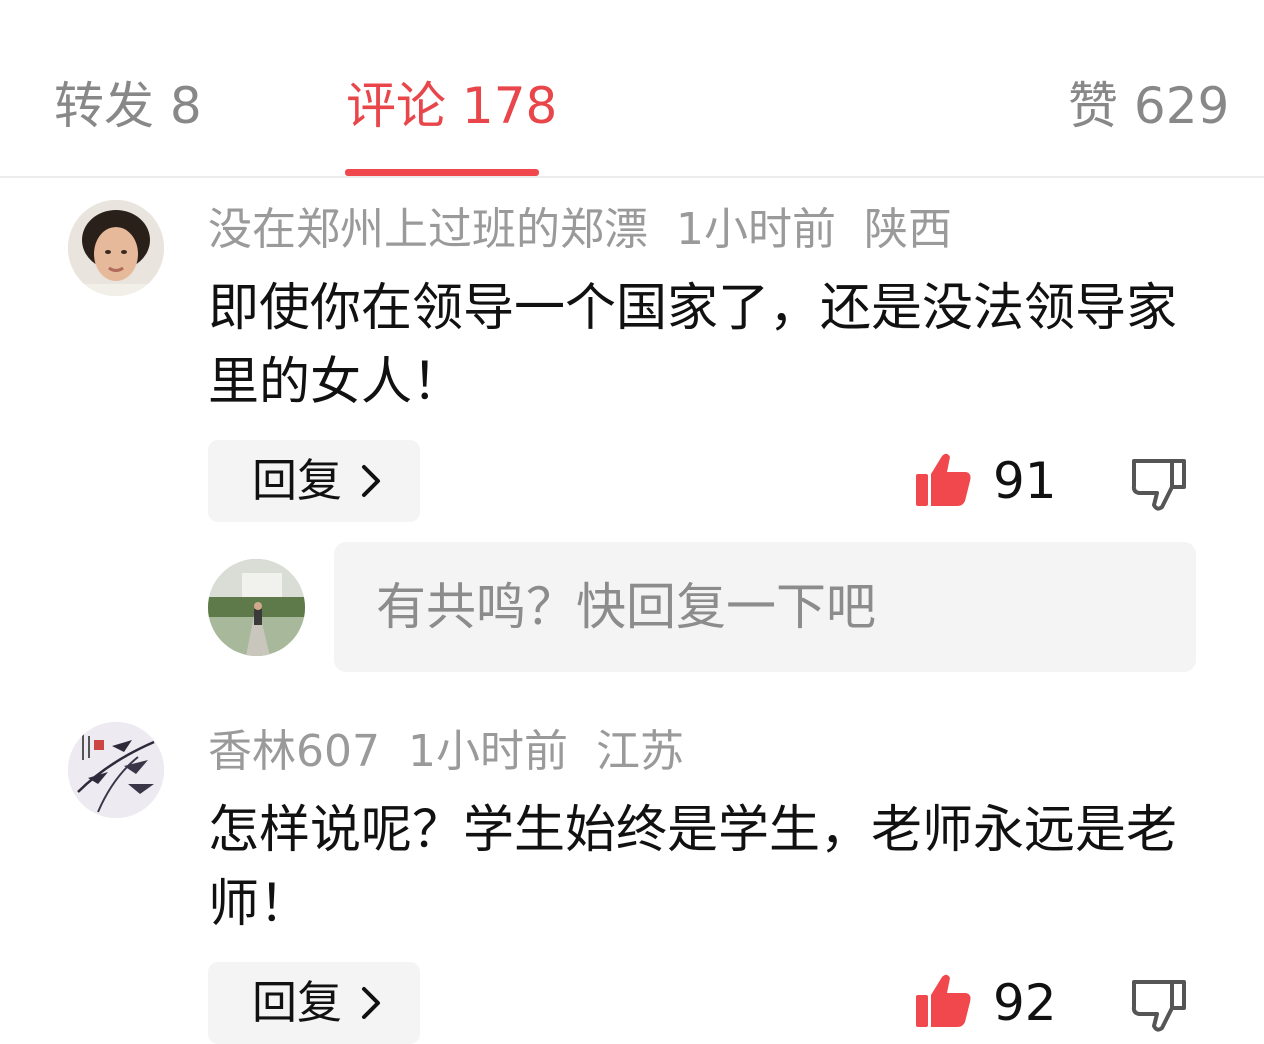 The width and height of the screenshot is (1264, 1044). What do you see at coordinates (693, 345) in the screenshot?
I see `comment-text: 即使你在领导一个国家了，还是没法领导家里的女人！` at bounding box center [693, 345].